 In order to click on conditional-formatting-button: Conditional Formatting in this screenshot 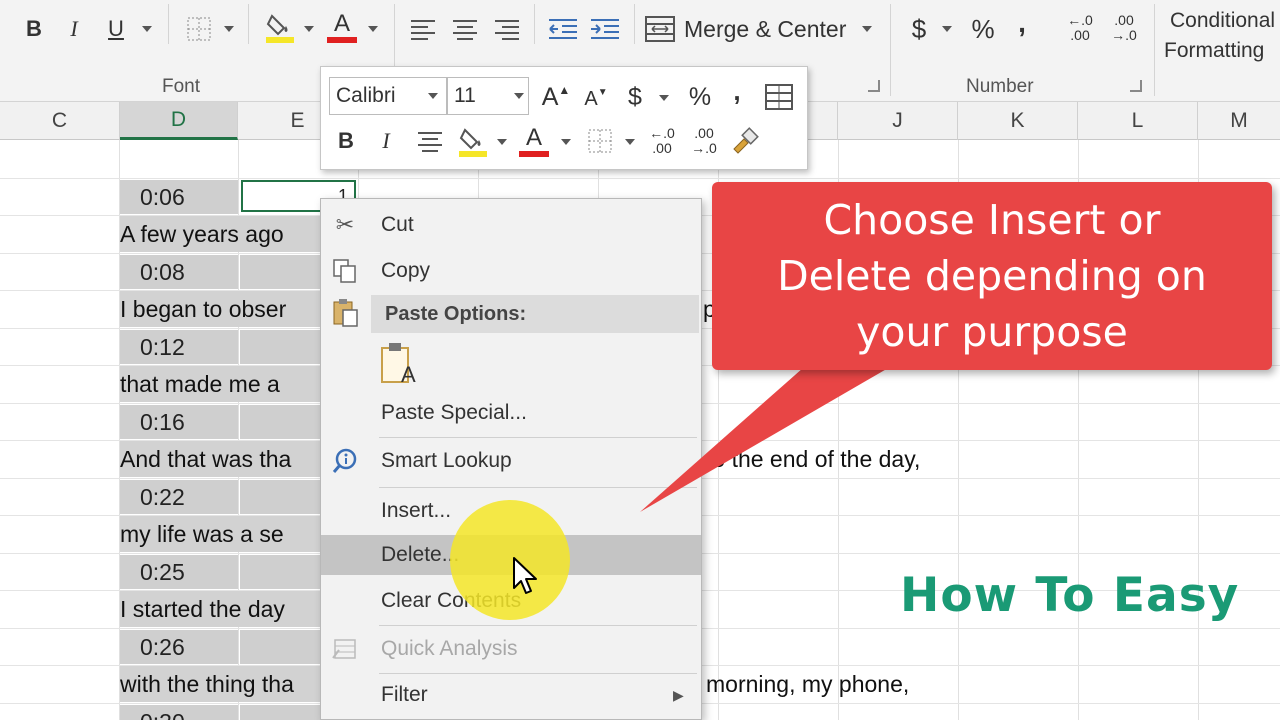, I will do `click(1222, 36)`.